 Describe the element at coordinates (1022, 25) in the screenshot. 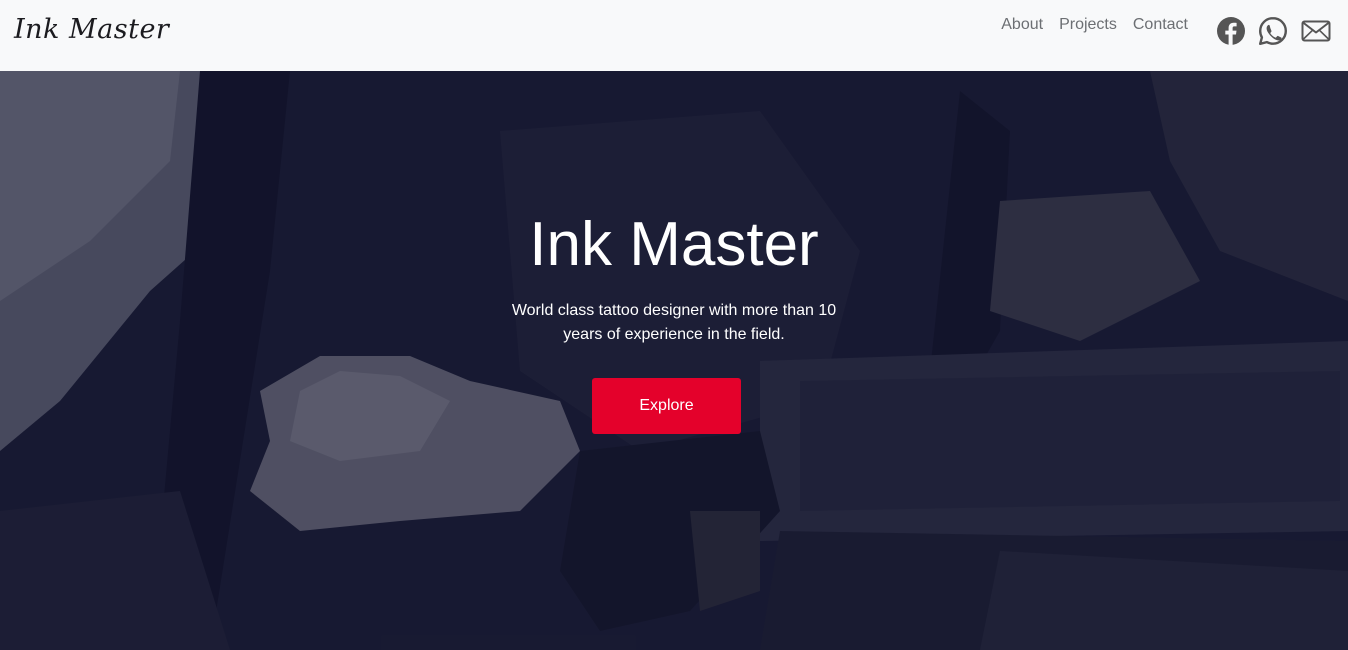

I see `nav-link-about: About` at that location.